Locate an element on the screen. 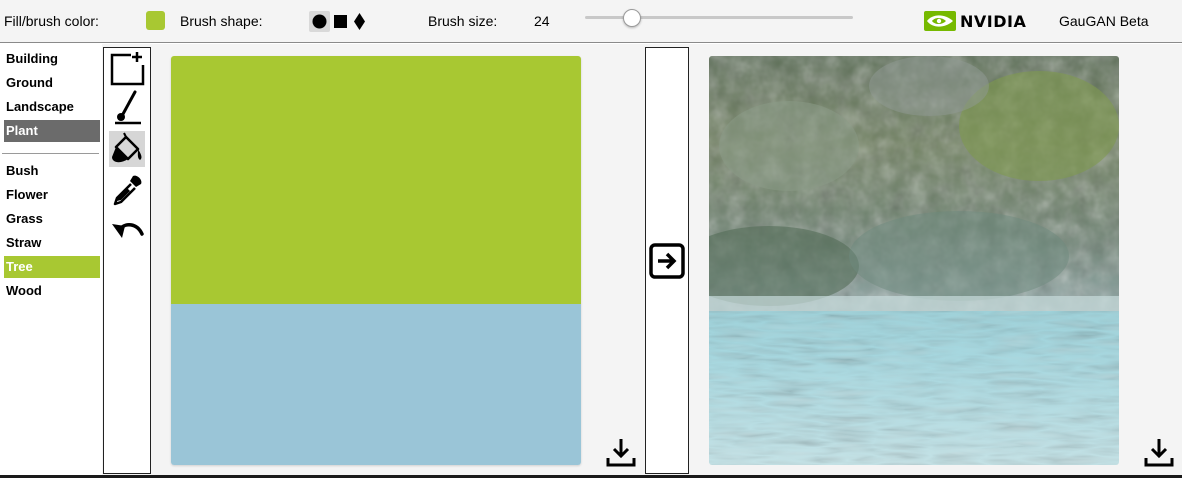  eyedropper-button is located at coordinates (127, 190).